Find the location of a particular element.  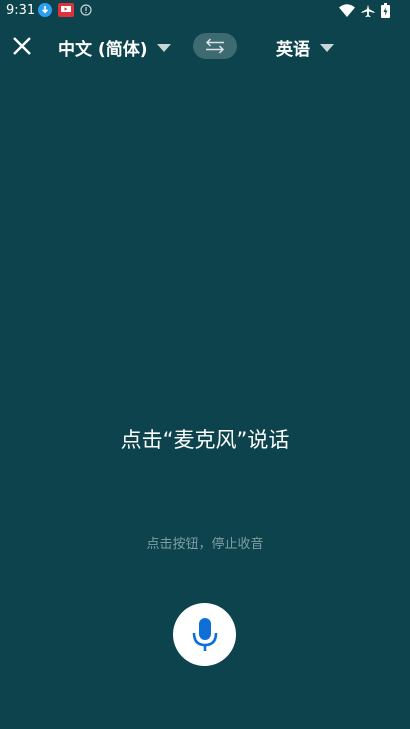

swap-icon is located at coordinates (215, 46).